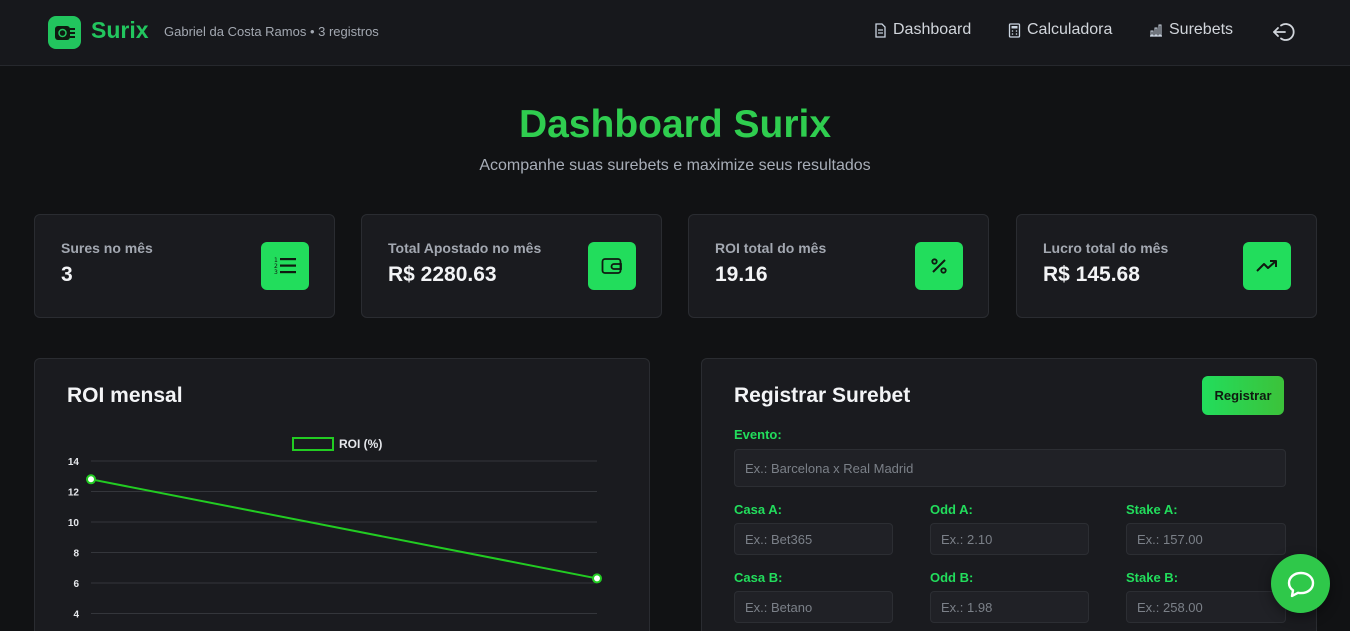  Describe the element at coordinates (1201, 29) in the screenshot. I see `nav-surebets-label: Surebets` at that location.